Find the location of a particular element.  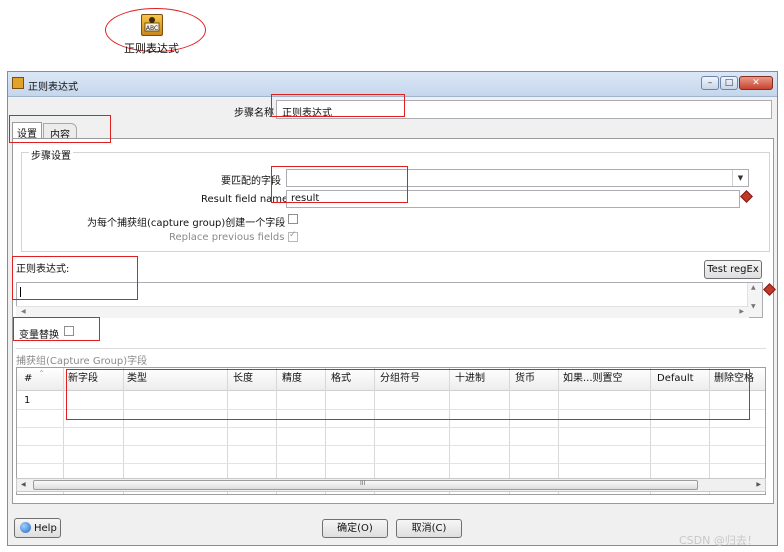

chevron-down-icon: ▼ is located at coordinates (740, 178).